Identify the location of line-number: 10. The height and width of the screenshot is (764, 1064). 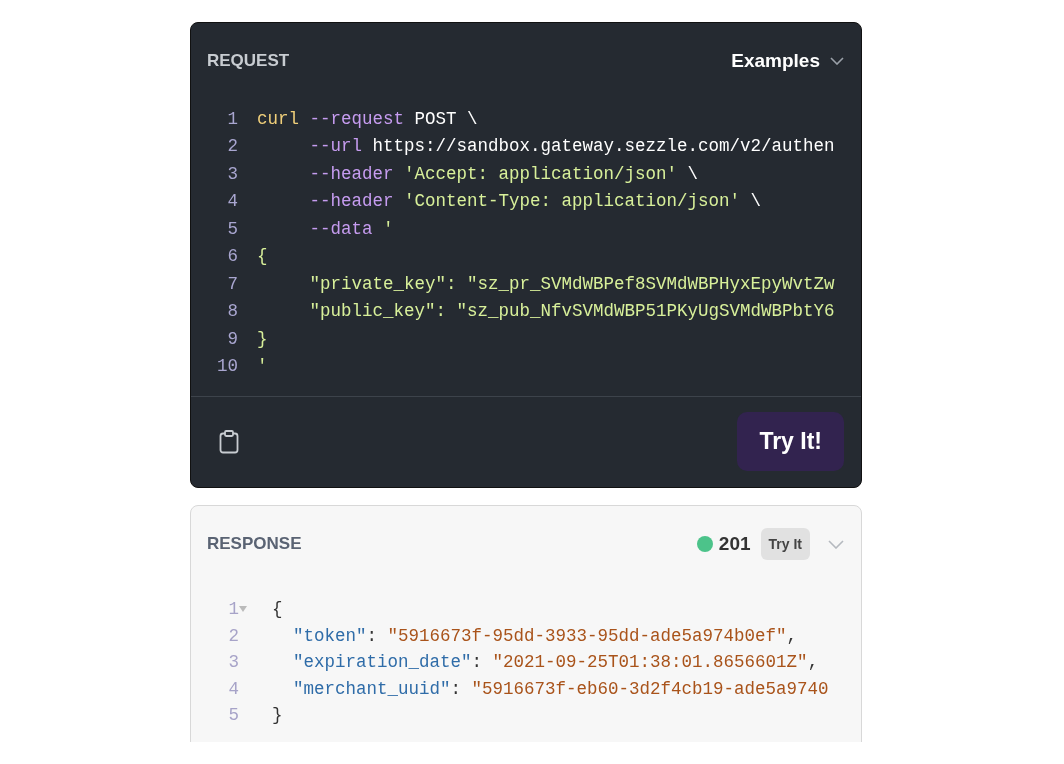
(227, 366).